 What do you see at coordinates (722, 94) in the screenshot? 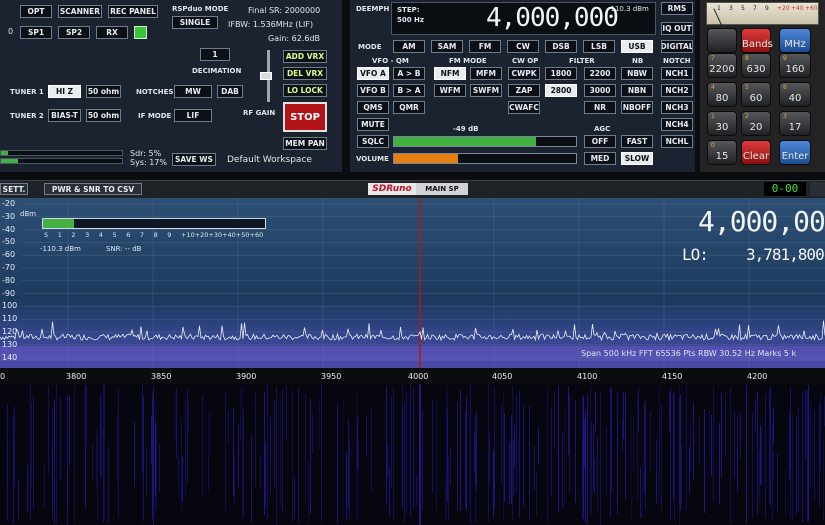
I see `keypad-key-6: 4 80` at bounding box center [722, 94].